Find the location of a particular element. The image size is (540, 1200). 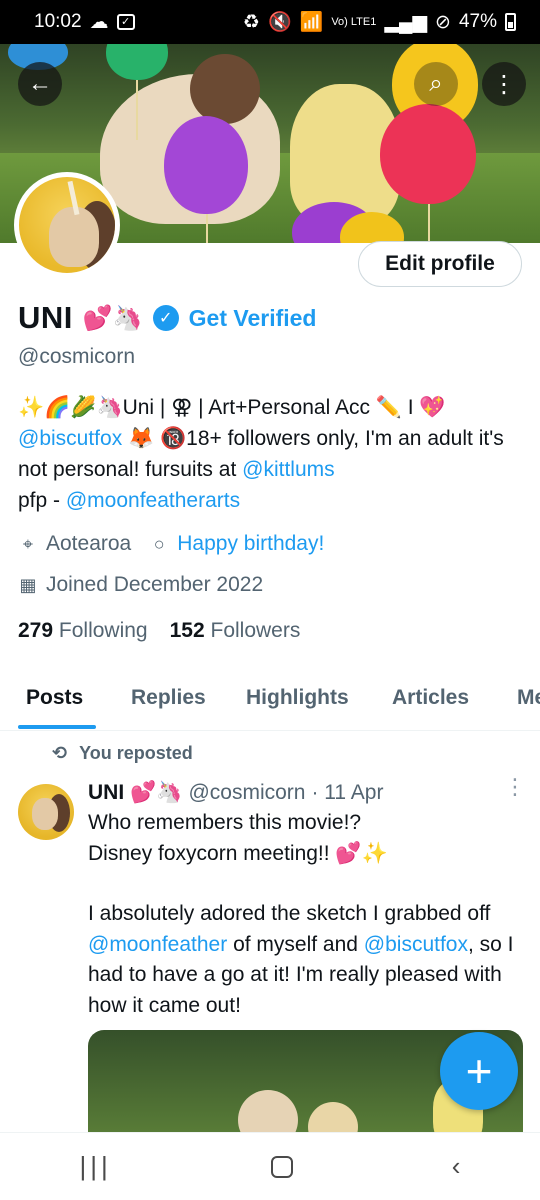

profile-avatar is located at coordinates (67, 225).